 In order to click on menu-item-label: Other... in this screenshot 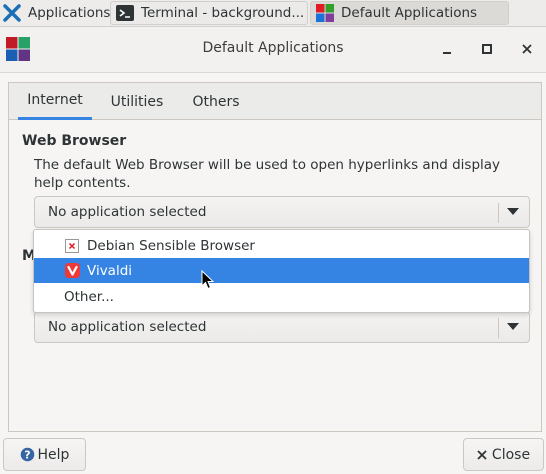, I will do `click(89, 296)`.